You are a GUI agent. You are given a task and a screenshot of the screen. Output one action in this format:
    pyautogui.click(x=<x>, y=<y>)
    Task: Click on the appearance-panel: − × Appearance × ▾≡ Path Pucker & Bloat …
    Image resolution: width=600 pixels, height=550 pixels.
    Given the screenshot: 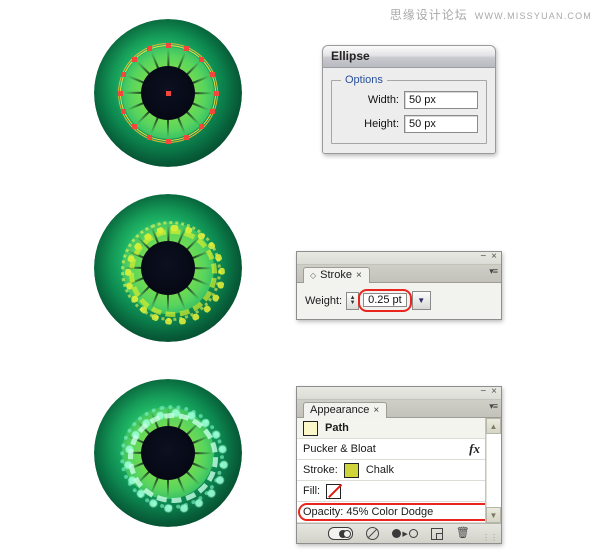 What is the action you would take?
    pyautogui.click(x=399, y=465)
    